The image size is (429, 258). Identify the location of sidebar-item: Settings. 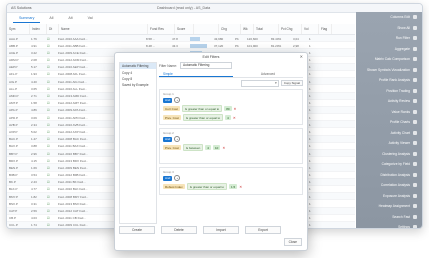
(389, 225).